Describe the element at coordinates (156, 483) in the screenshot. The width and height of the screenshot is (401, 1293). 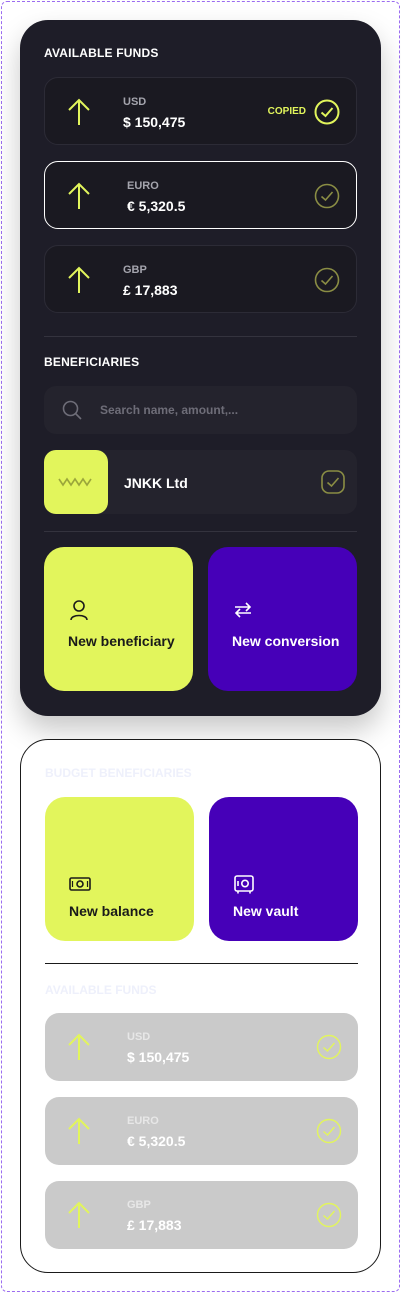
I see `beneficiary-name: JNKK Ltd` at that location.